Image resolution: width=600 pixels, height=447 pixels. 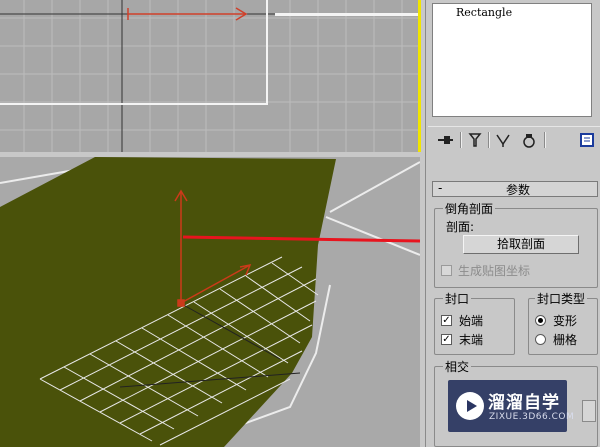 What do you see at coordinates (469, 208) in the screenshot?
I see `bevel-profile-group-title: 倒角剖面` at bounding box center [469, 208].